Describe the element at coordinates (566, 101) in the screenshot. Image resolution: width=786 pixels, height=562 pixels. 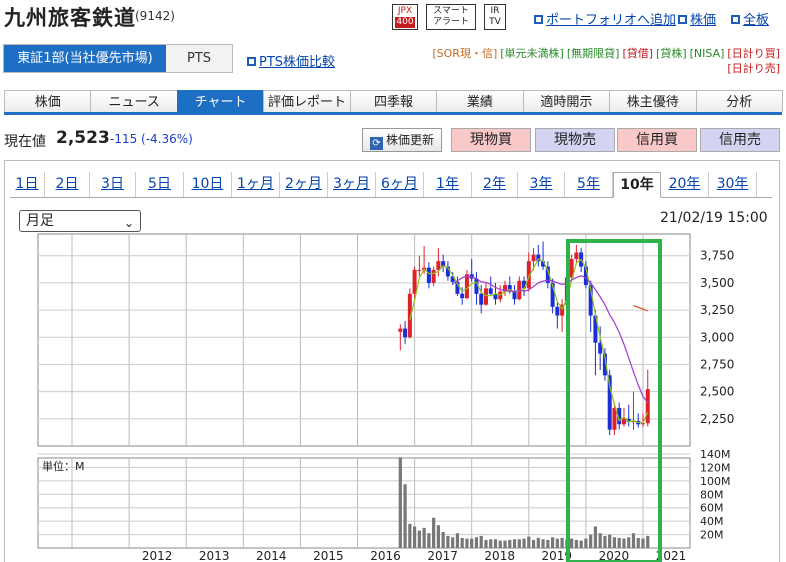
I see `nav-tab-6: 適時開示` at that location.